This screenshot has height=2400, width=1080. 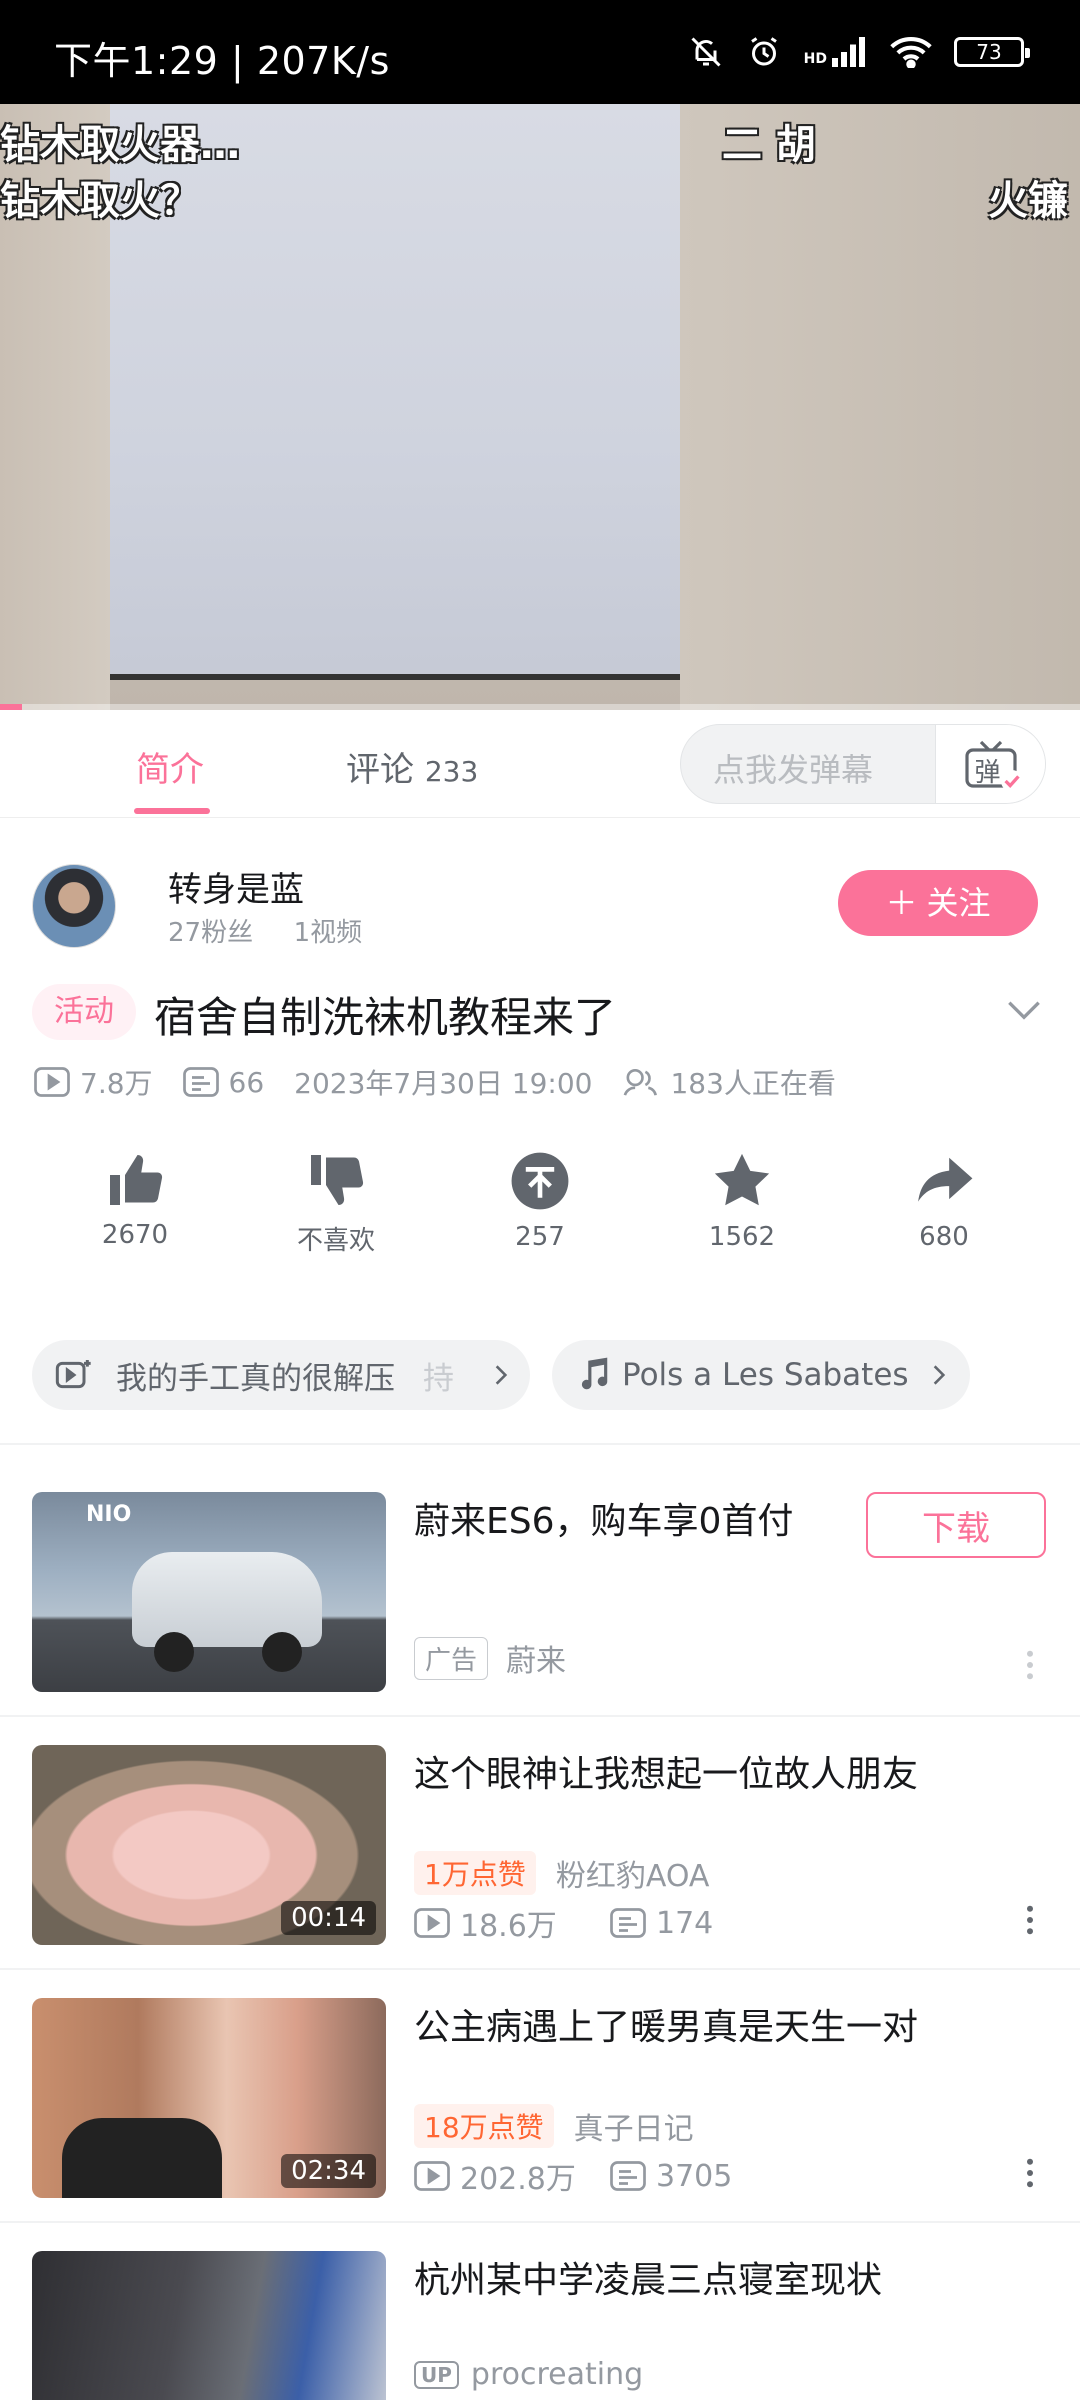 What do you see at coordinates (945, 1179) in the screenshot?
I see `share-arrow-icon` at bounding box center [945, 1179].